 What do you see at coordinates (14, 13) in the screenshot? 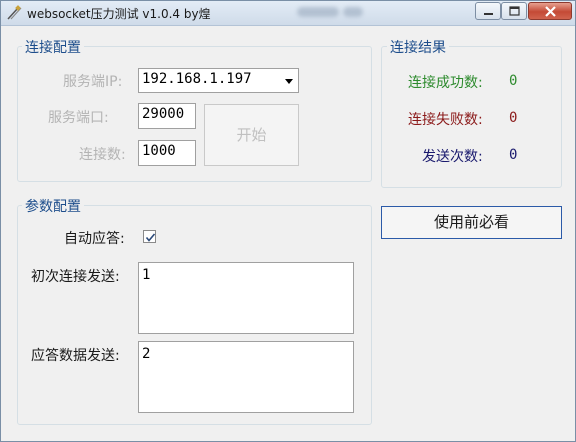
I see `app-icon` at bounding box center [14, 13].